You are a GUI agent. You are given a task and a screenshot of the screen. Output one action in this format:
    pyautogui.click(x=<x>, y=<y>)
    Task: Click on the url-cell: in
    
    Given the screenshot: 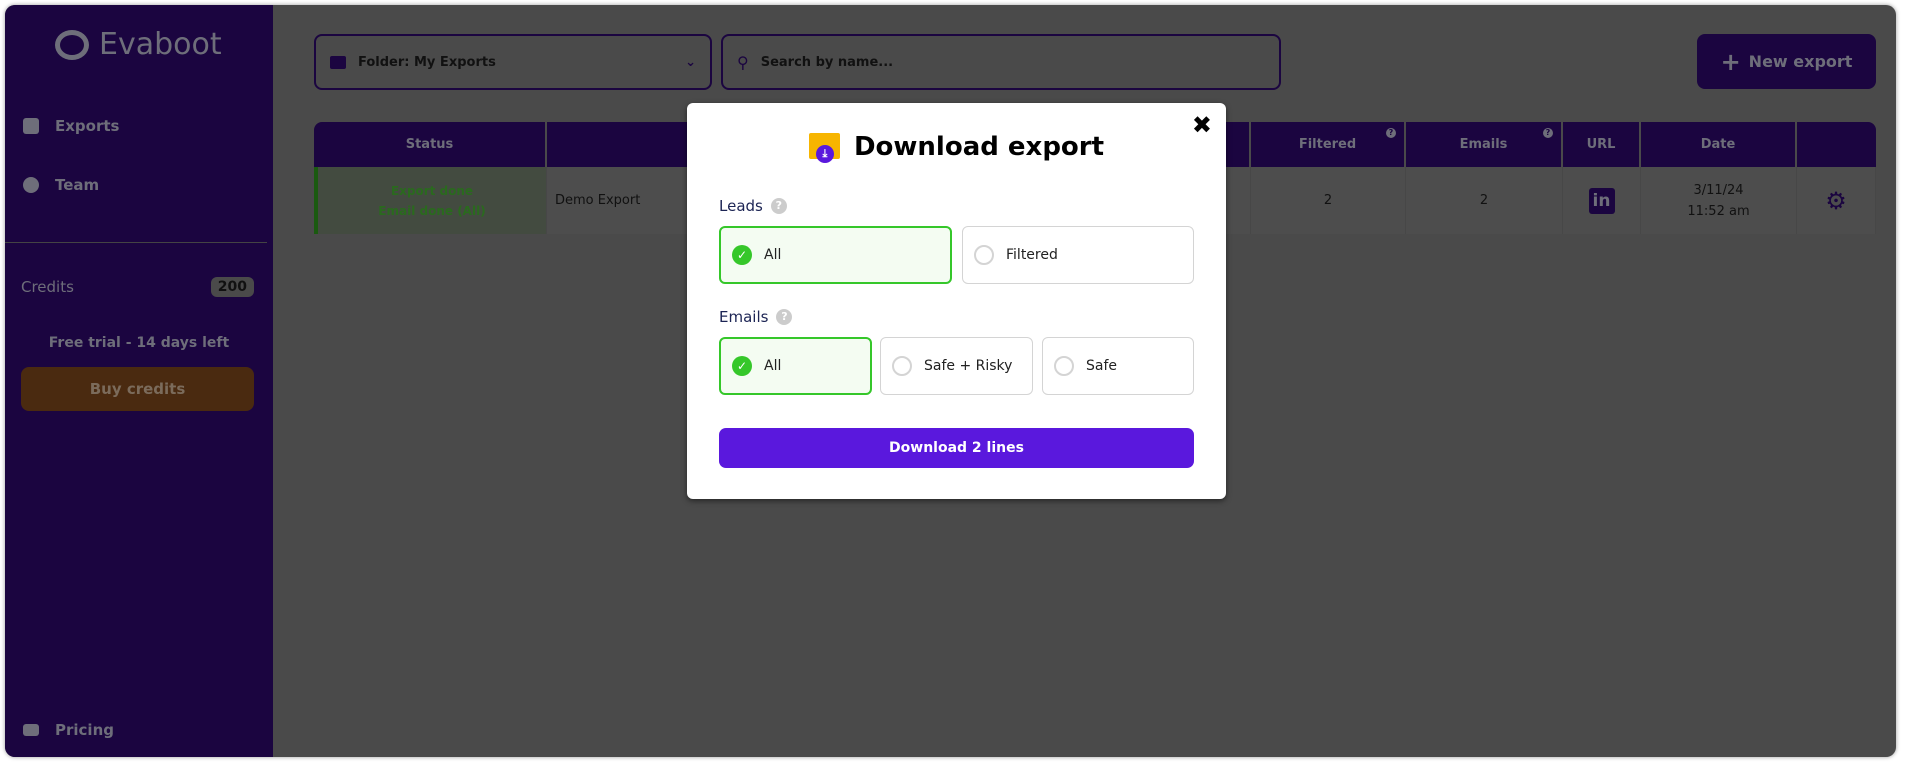 What is the action you would take?
    pyautogui.click(x=1602, y=200)
    